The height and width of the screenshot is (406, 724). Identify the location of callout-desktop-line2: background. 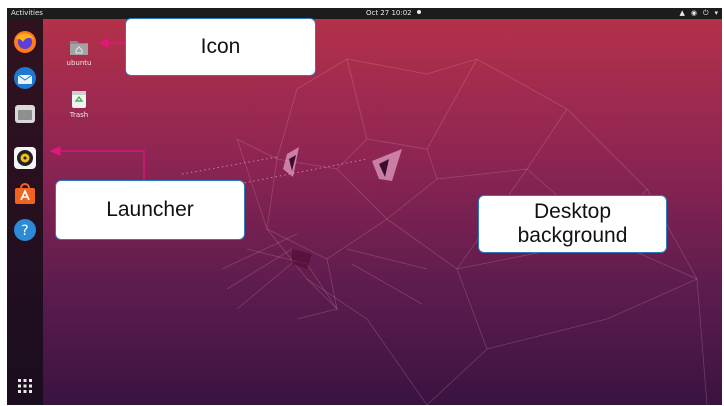
(572, 235).